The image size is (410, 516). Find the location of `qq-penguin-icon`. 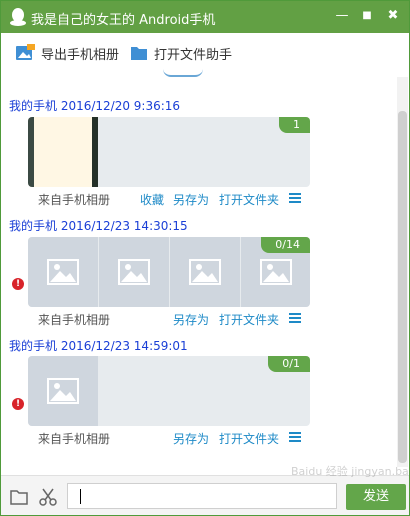

qq-penguin-icon is located at coordinates (18, 17).